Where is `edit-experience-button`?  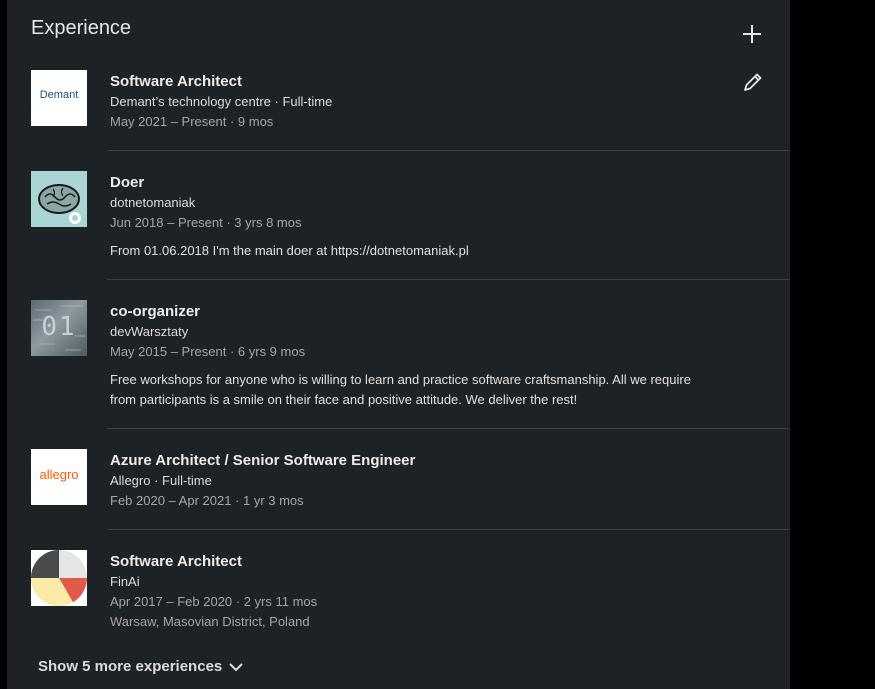 edit-experience-button is located at coordinates (753, 82).